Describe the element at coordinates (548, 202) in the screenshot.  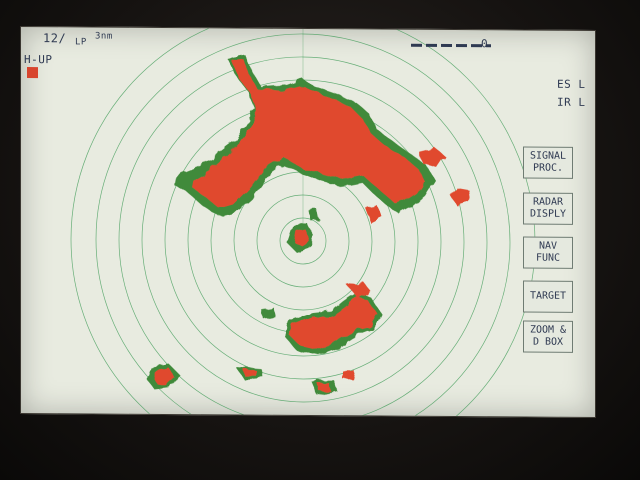
I see `button-label-line1: RADAR` at that location.